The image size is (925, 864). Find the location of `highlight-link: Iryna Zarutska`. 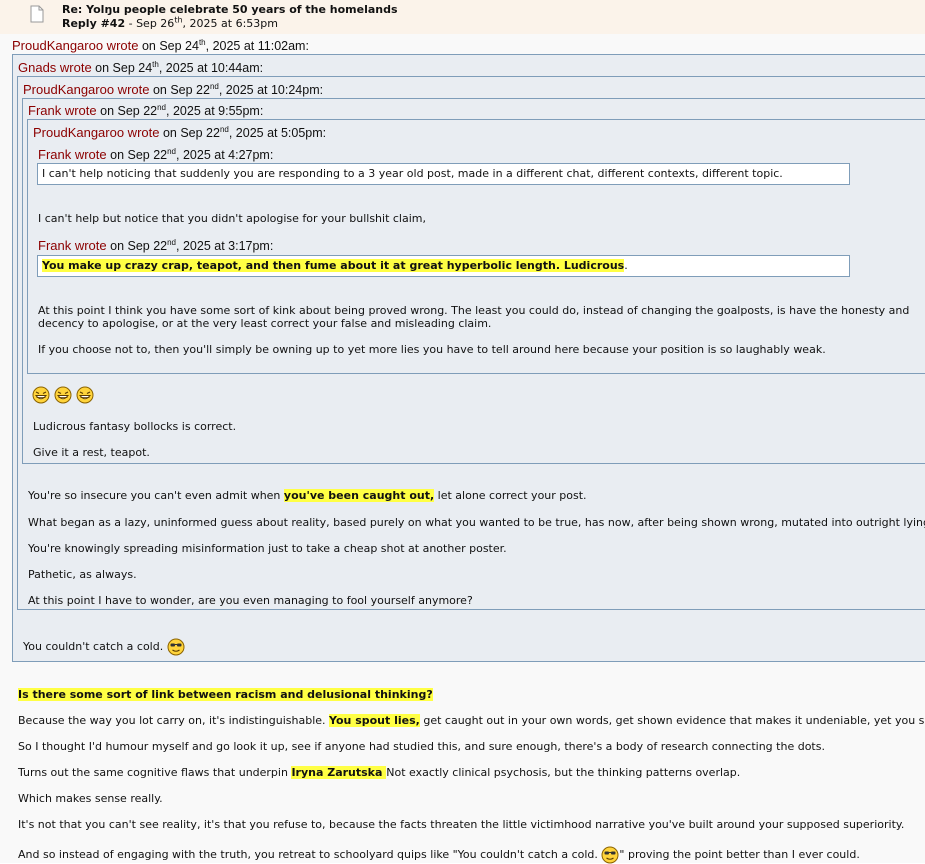

highlight-link: Iryna Zarutska is located at coordinates (339, 772).